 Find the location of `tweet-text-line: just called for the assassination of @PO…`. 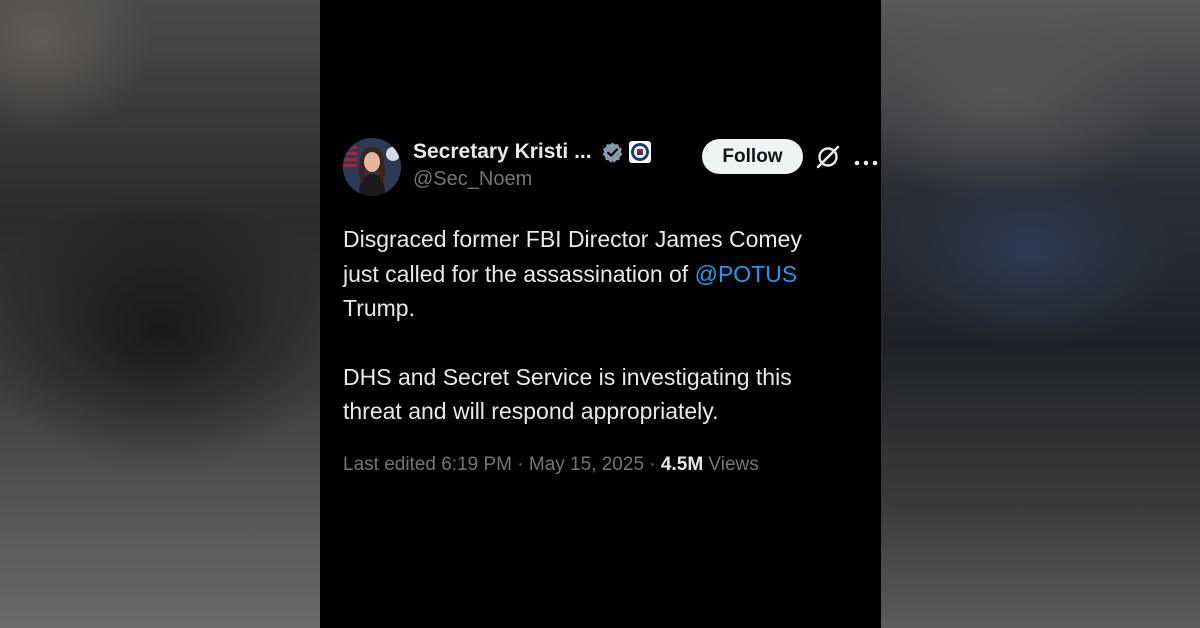

tweet-text-line: just called for the assassination of @PO… is located at coordinates (603, 274).